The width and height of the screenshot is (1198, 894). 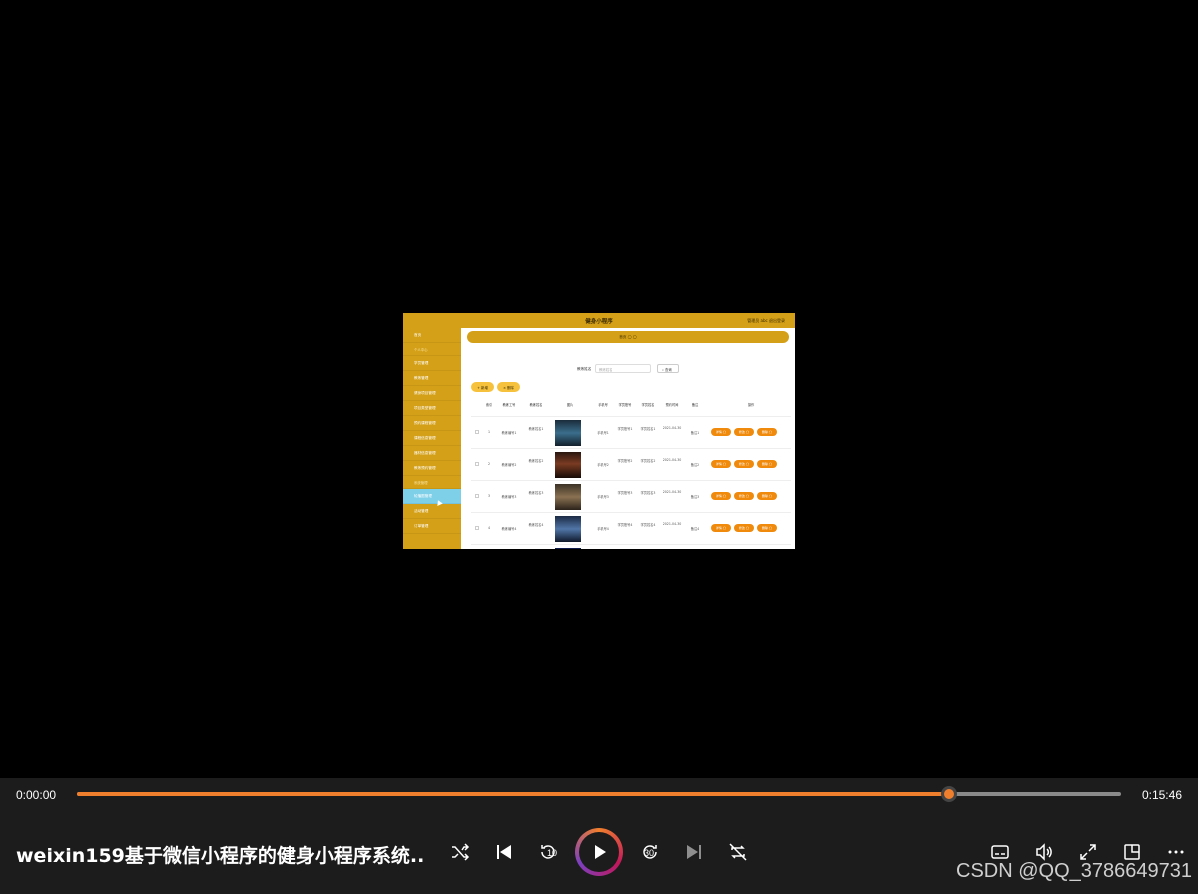 What do you see at coordinates (489, 528) in the screenshot?
I see `video-app-cell-index: 4` at bounding box center [489, 528].